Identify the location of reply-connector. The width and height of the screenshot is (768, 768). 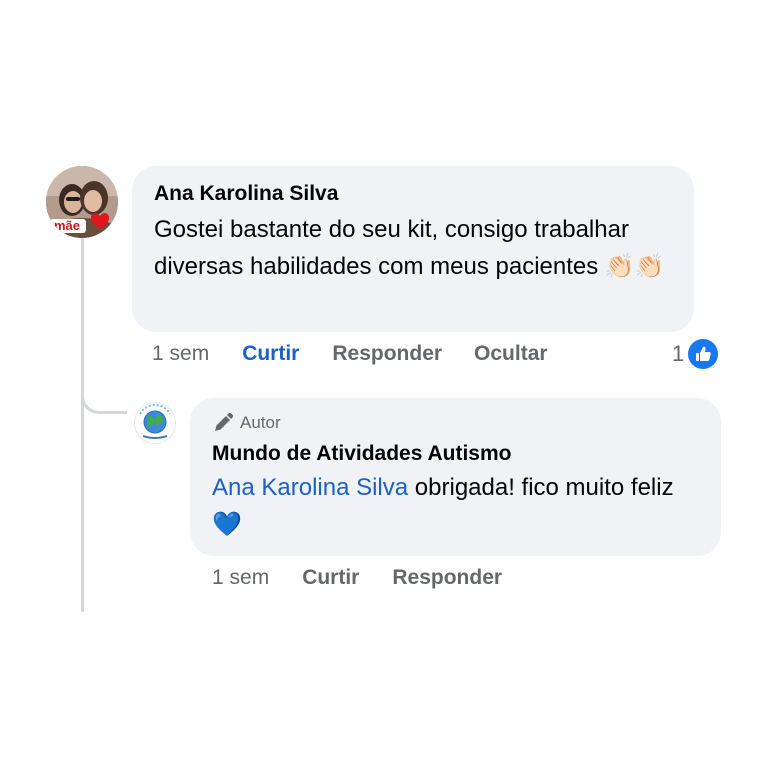
(104, 396).